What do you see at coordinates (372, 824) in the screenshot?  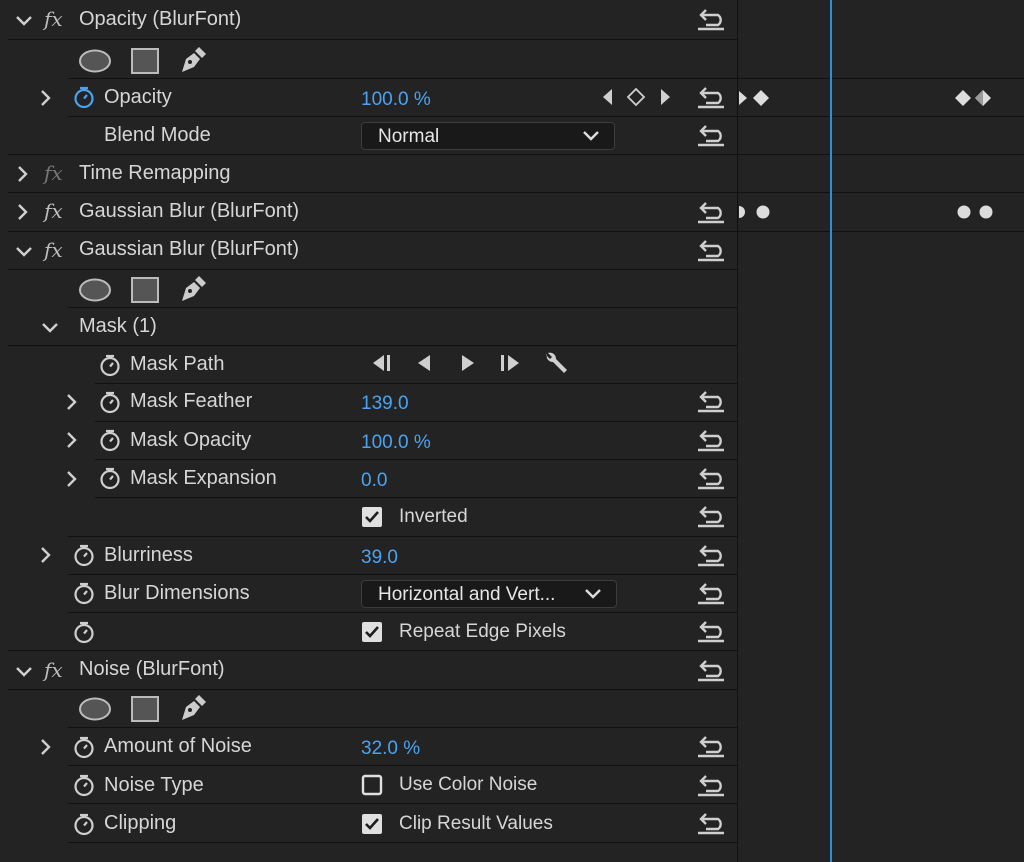 I see `clip-result-values-checkbox` at bounding box center [372, 824].